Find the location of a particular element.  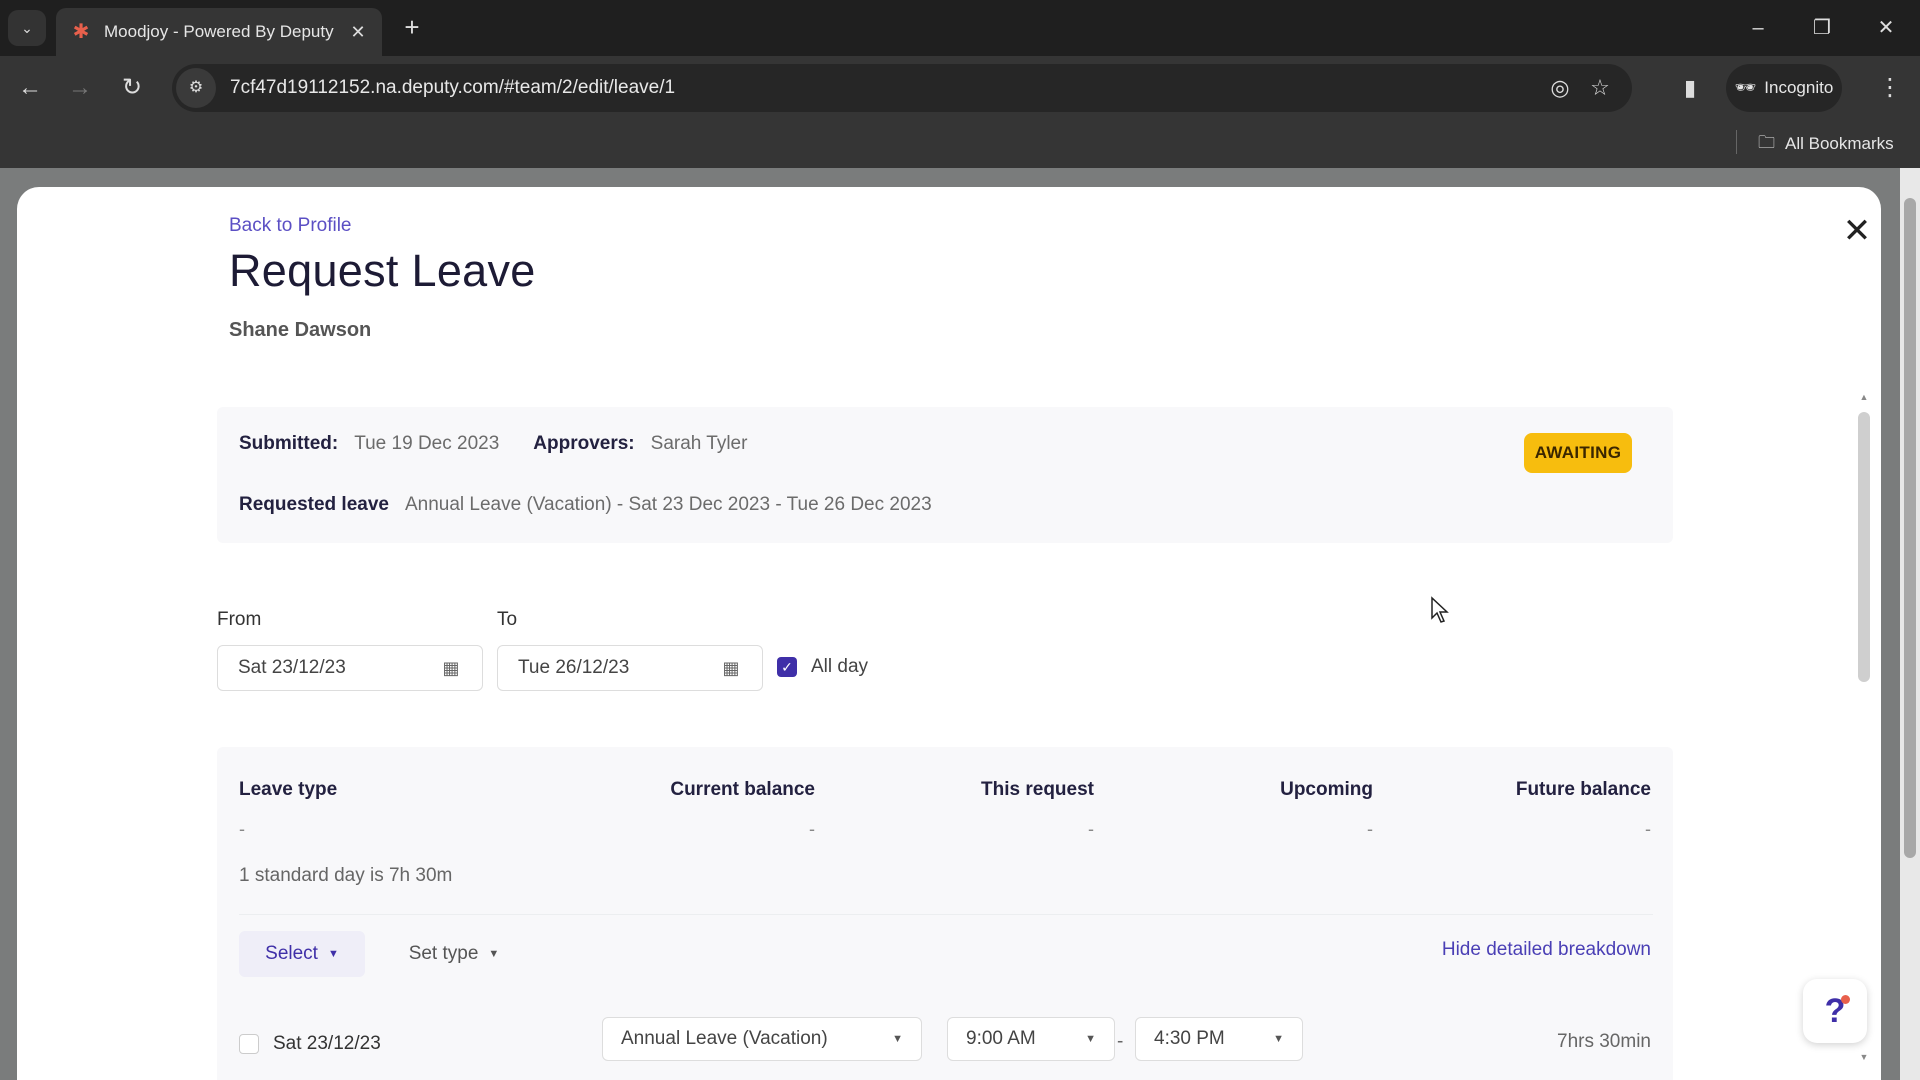

approvers-label: Approvers: is located at coordinates (584, 443).